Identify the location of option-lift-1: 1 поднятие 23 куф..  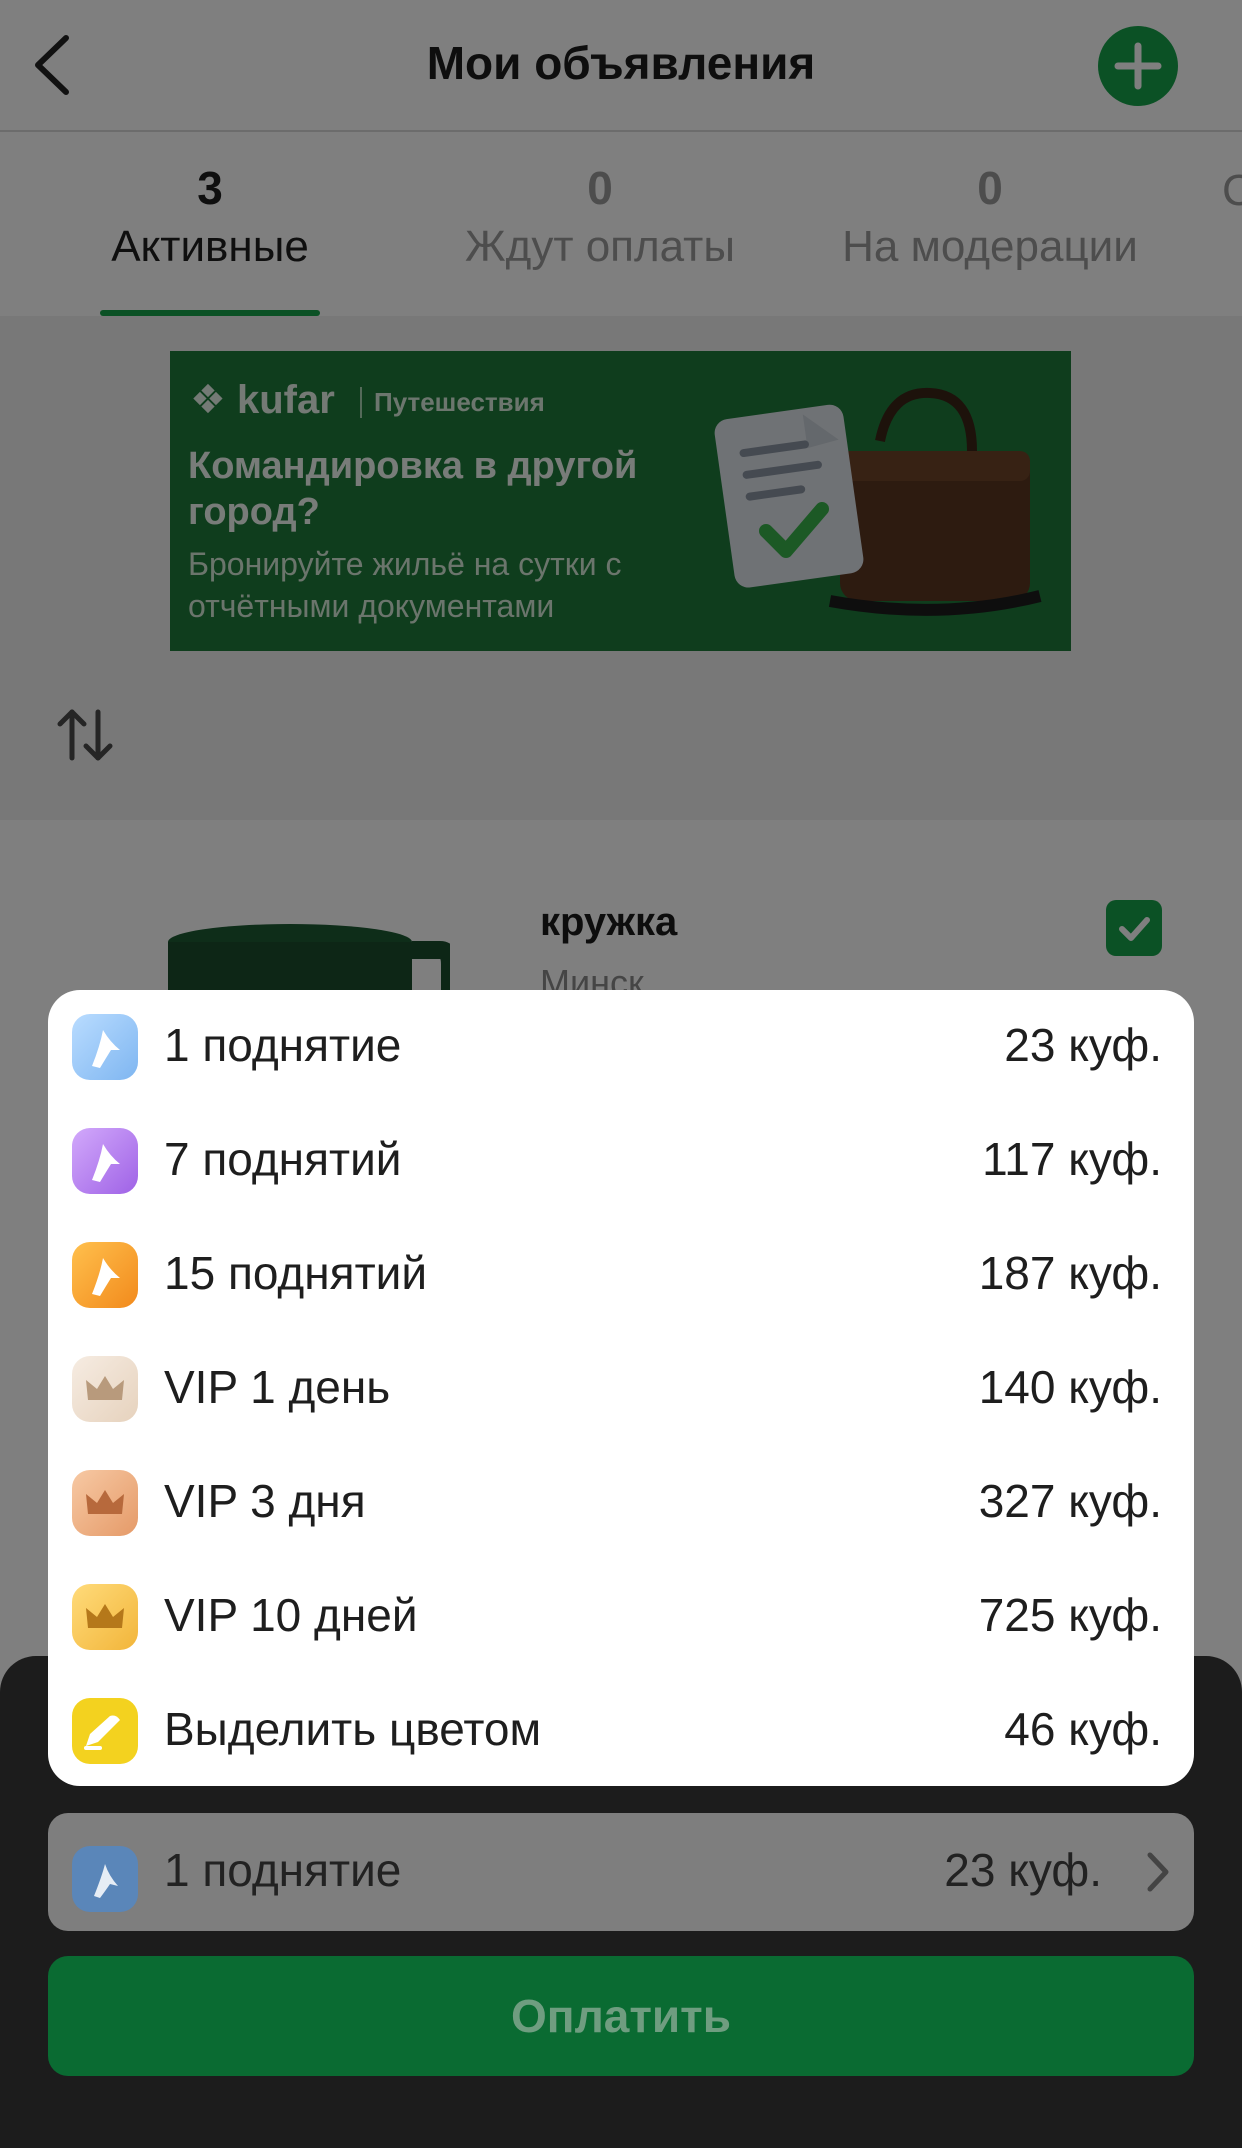
(621, 1047).